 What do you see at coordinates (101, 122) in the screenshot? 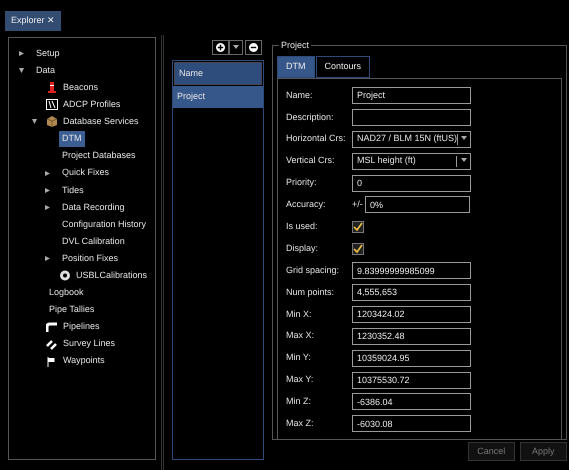
I see `tree-item: Database Services` at bounding box center [101, 122].